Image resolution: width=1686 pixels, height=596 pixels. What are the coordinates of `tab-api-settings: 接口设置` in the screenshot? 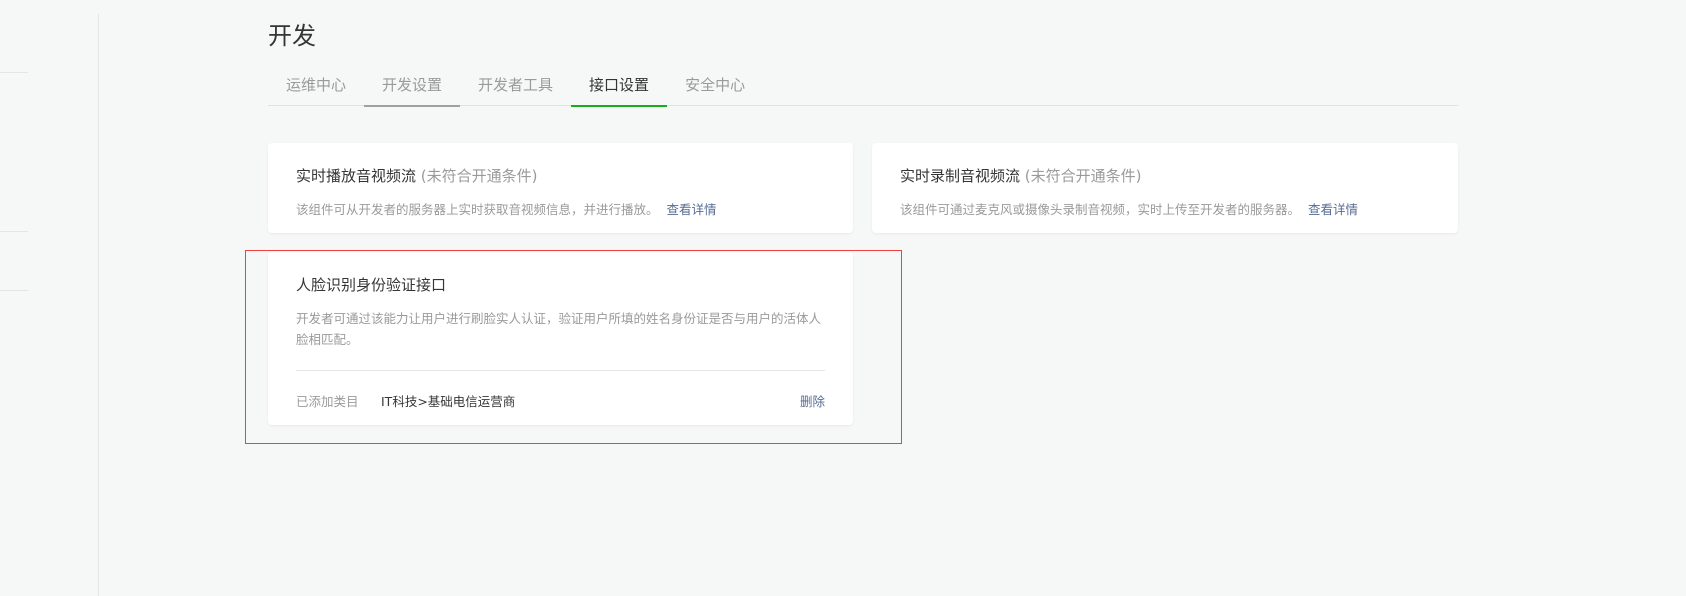 It's located at (619, 86).